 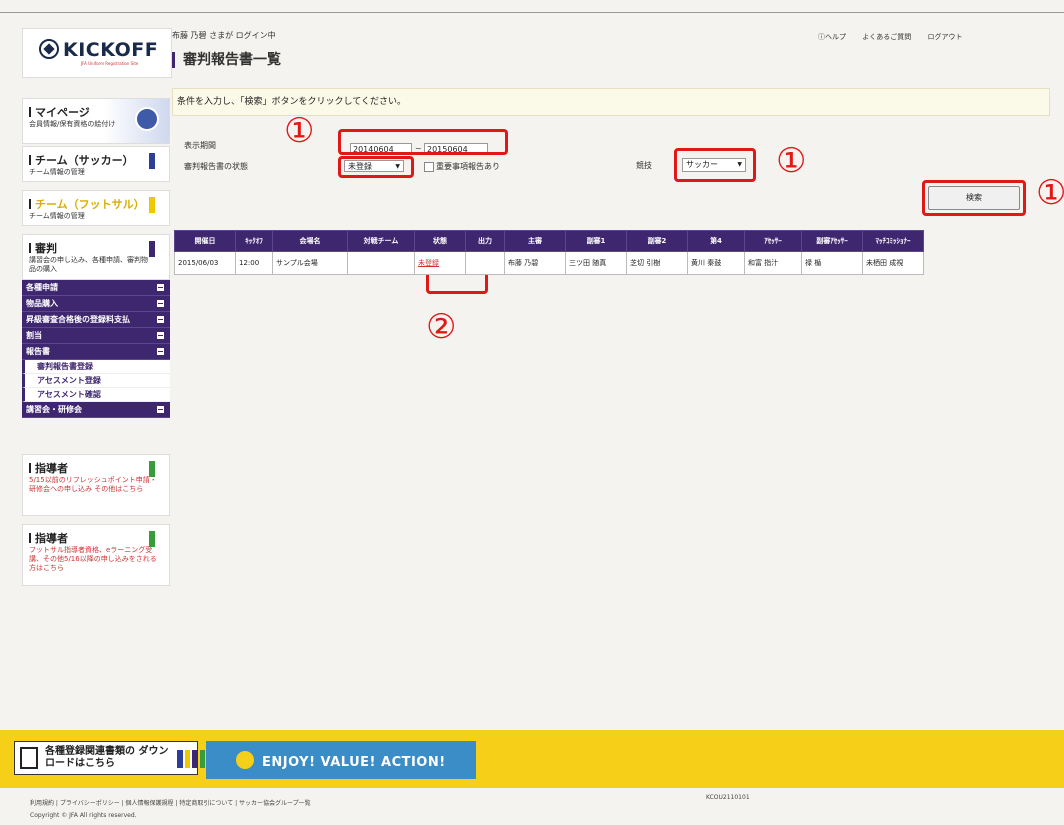 What do you see at coordinates (893, 241) in the screenshot?
I see `col-match-commissioner: ﾏｯﾁｺﾐｯｼｮﾅｰ` at bounding box center [893, 241].